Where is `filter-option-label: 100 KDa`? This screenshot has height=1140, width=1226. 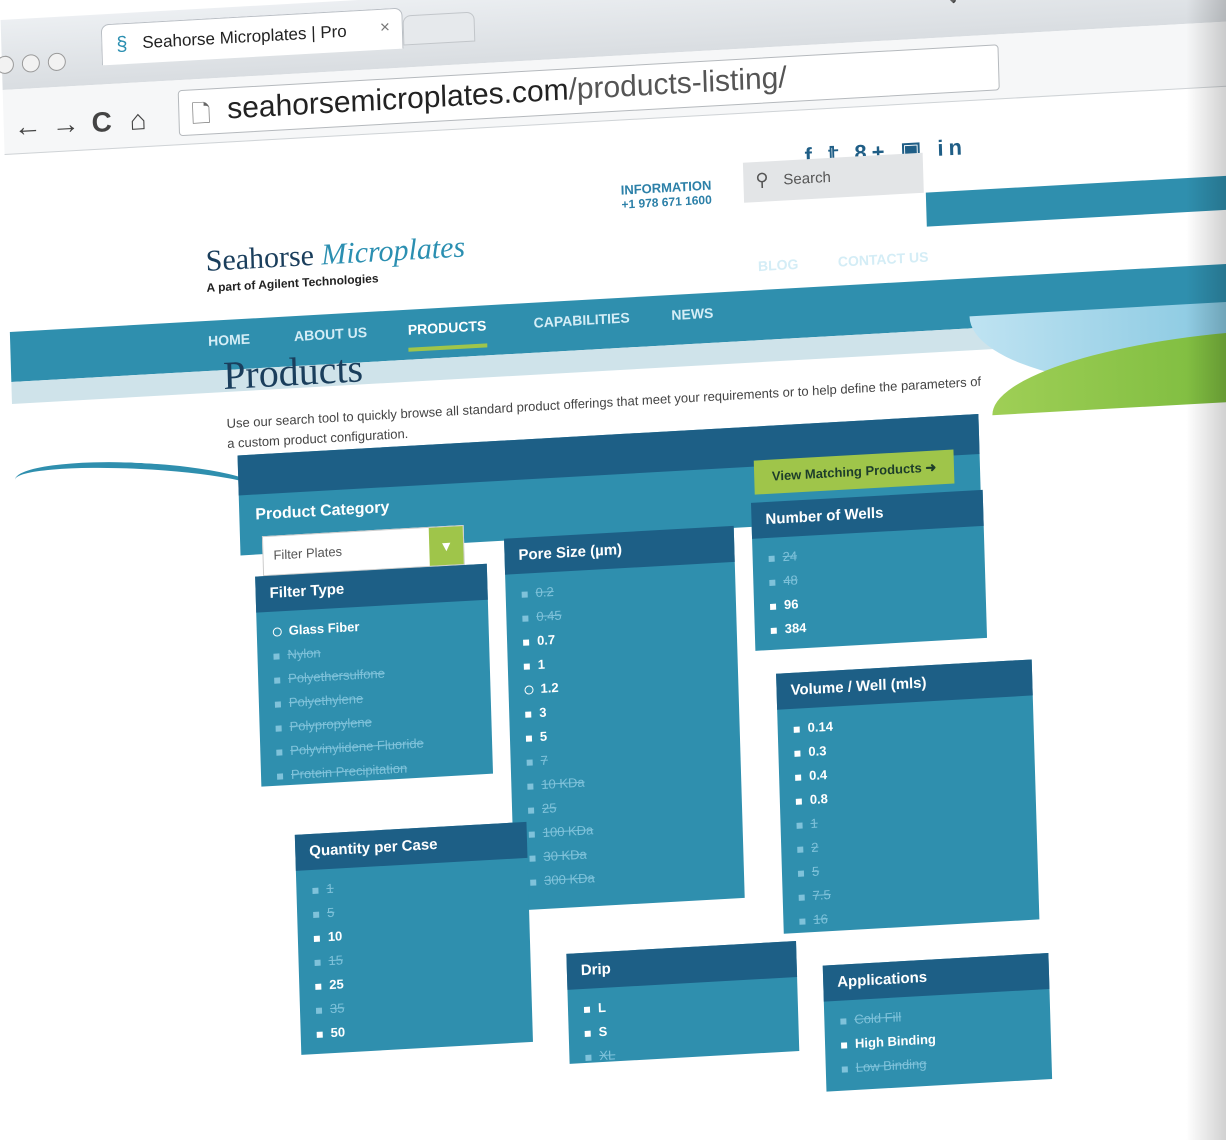 filter-option-label: 100 KDa is located at coordinates (568, 831).